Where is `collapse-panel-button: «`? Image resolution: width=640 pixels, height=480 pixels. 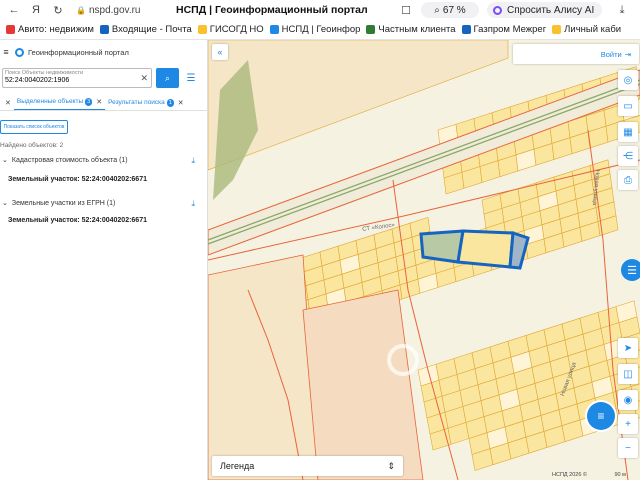
collapse-panel-button: « is located at coordinates (220, 52).